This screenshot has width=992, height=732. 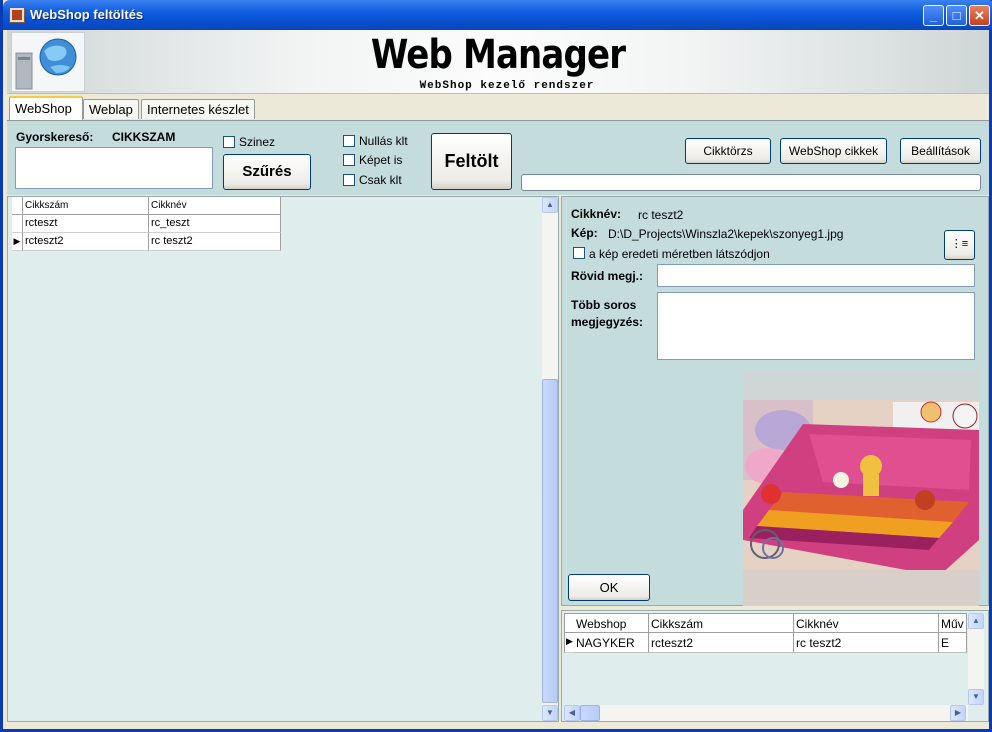 I want to click on row-selector, so click(x=17, y=224).